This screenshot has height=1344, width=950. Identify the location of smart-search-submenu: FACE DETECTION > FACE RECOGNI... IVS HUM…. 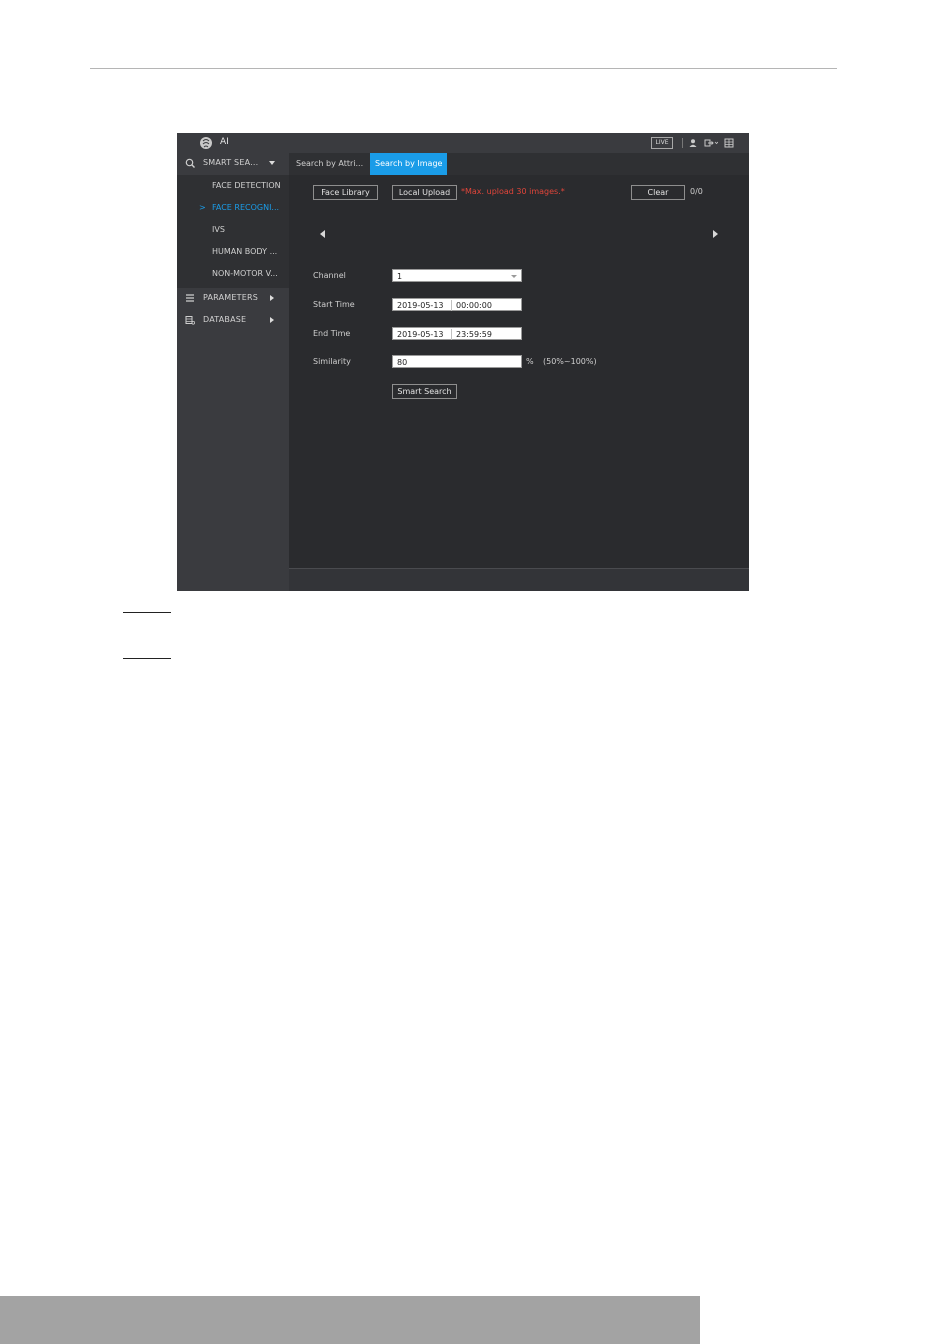
(233, 231).